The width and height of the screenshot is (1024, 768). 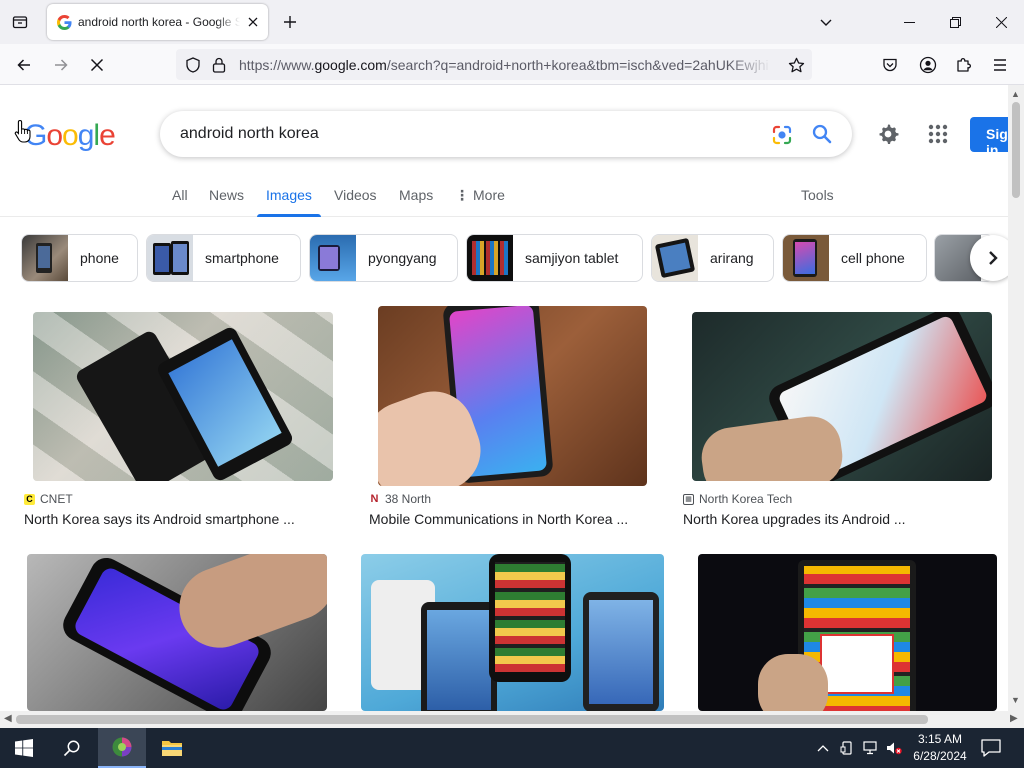 What do you see at coordinates (1014, 718) in the screenshot?
I see `scroll-right-arrow-icon: ▶` at bounding box center [1014, 718].